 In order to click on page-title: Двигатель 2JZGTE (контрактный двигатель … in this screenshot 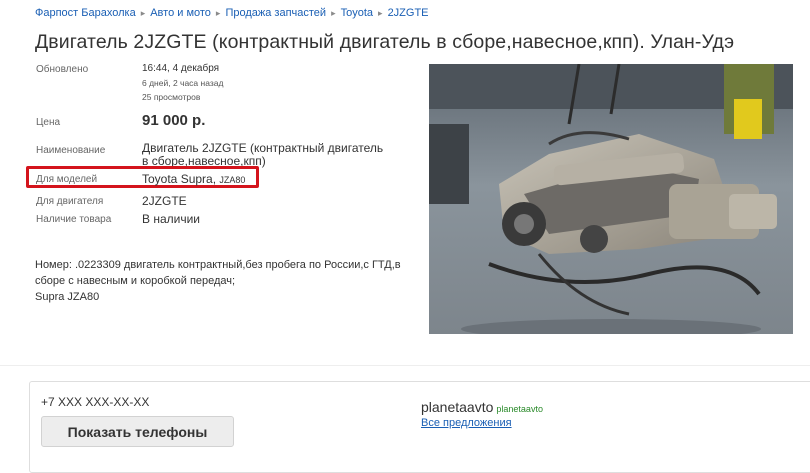, I will do `click(385, 42)`.